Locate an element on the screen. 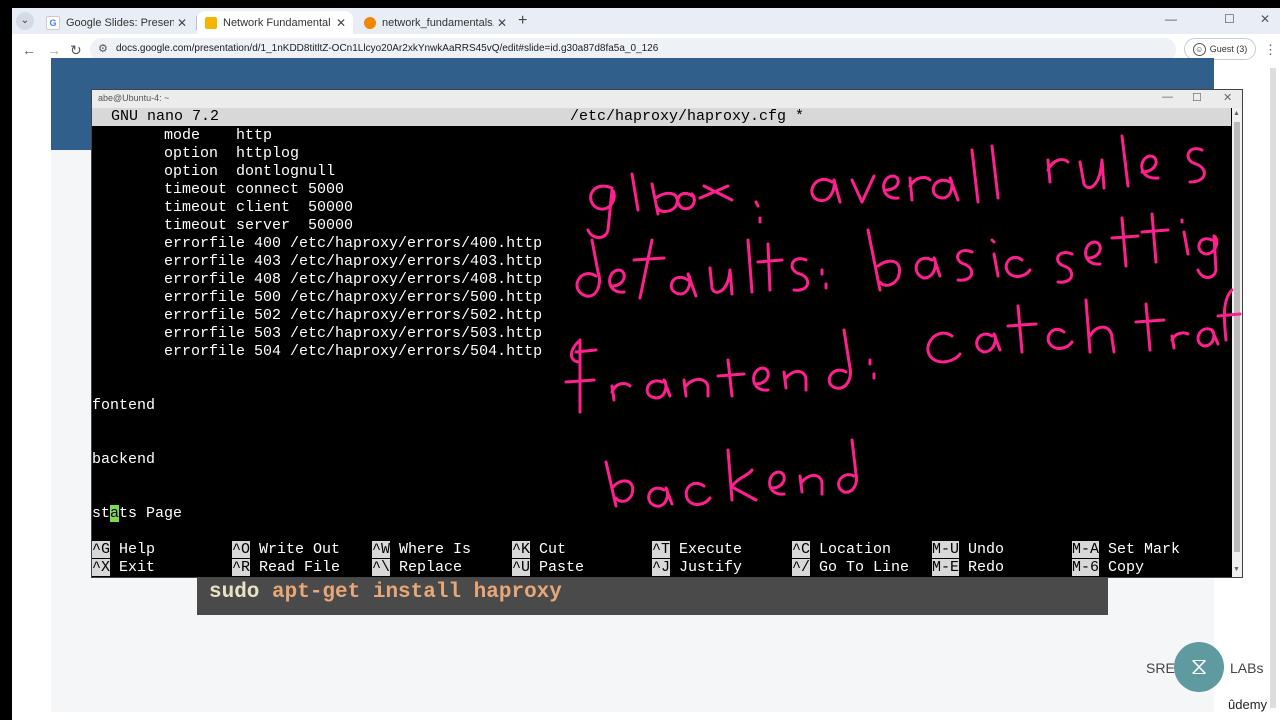  terminal-minimize-icon: — is located at coordinates (1167, 97).